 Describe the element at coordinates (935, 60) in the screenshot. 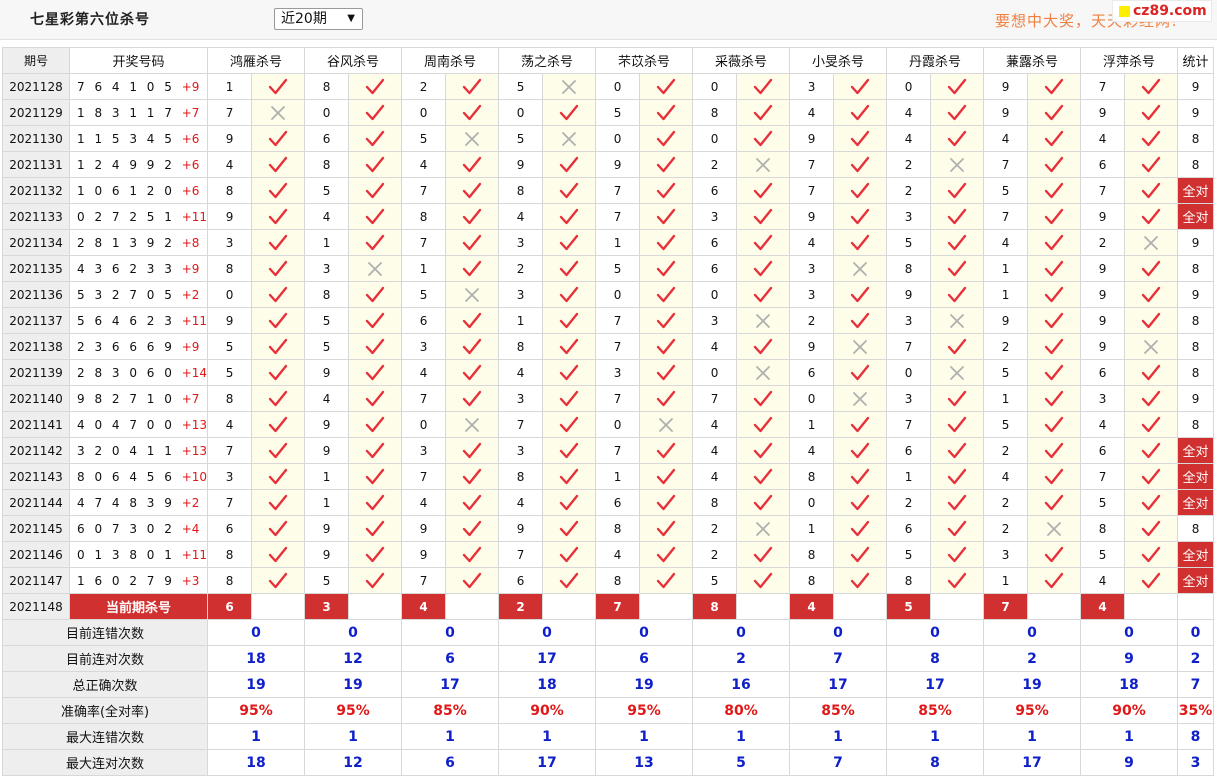

I see `col-header-predictor: 丹霞杀号` at that location.